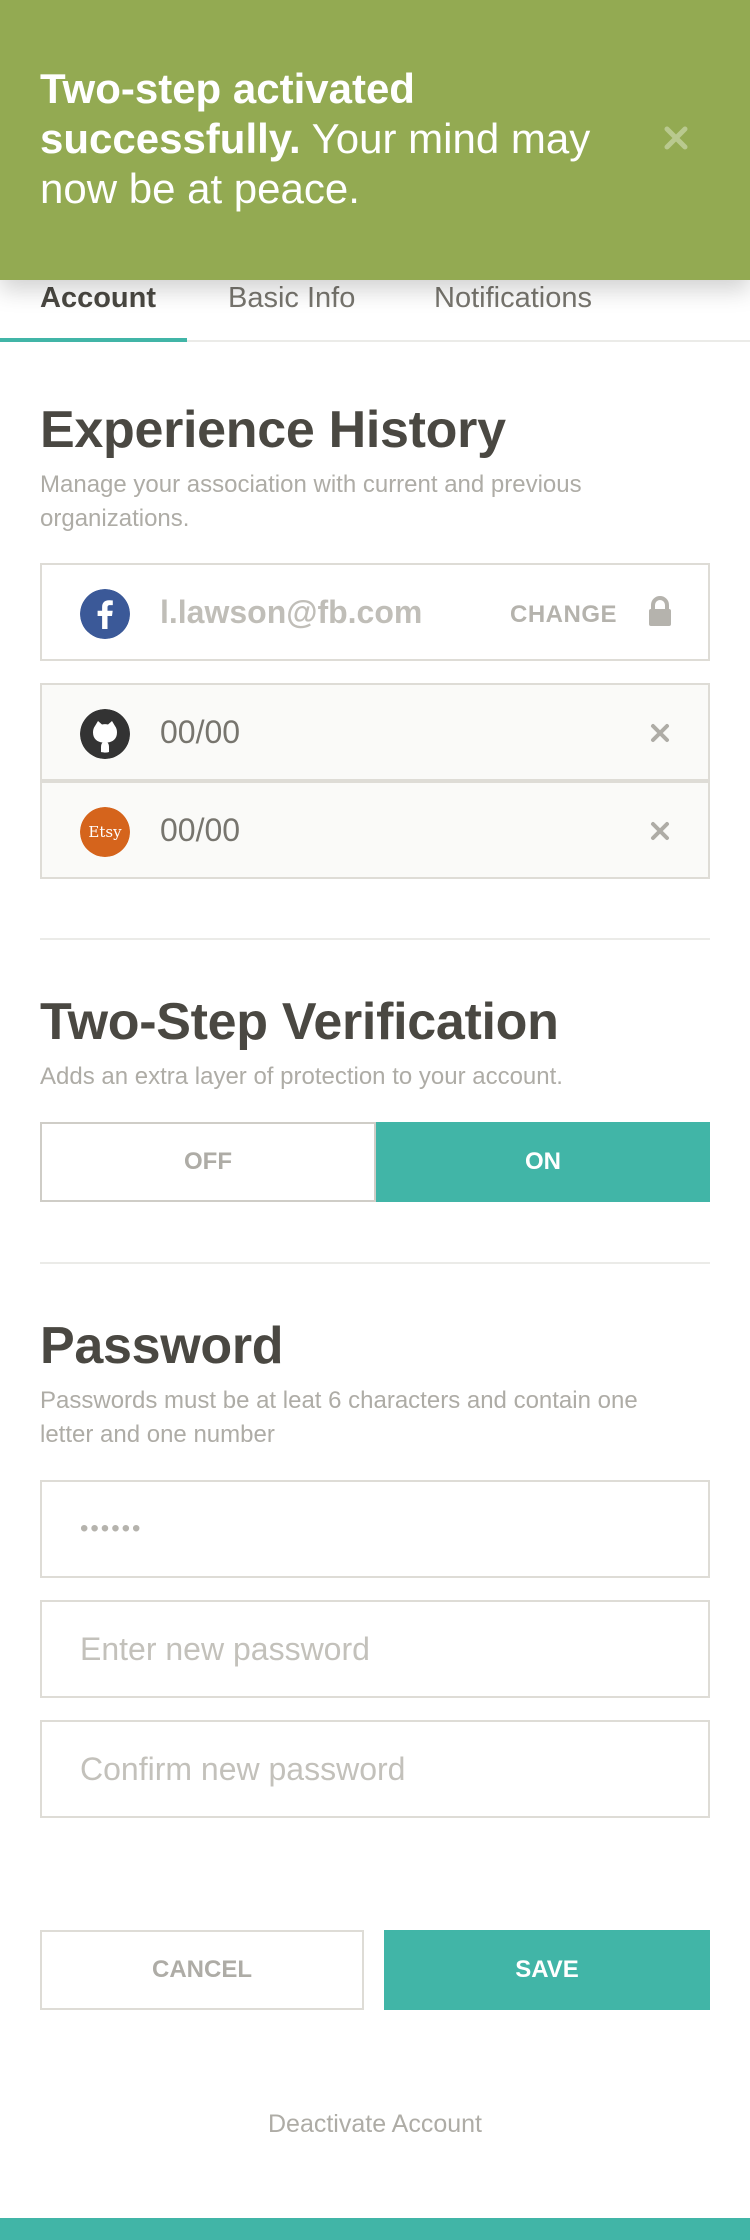  What do you see at coordinates (375, 1649) in the screenshot?
I see `new-password-field` at bounding box center [375, 1649].